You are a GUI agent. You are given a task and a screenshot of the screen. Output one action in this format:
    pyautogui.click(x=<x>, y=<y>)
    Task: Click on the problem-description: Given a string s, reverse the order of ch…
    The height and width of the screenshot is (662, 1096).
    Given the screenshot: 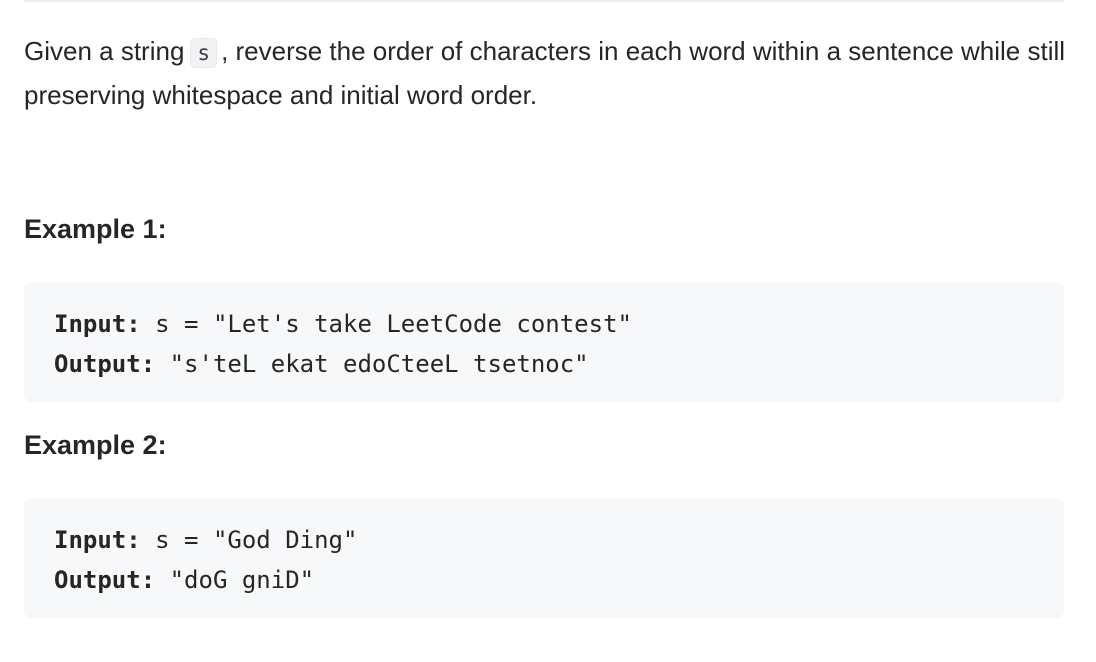 What is the action you would take?
    pyautogui.click(x=549, y=73)
    